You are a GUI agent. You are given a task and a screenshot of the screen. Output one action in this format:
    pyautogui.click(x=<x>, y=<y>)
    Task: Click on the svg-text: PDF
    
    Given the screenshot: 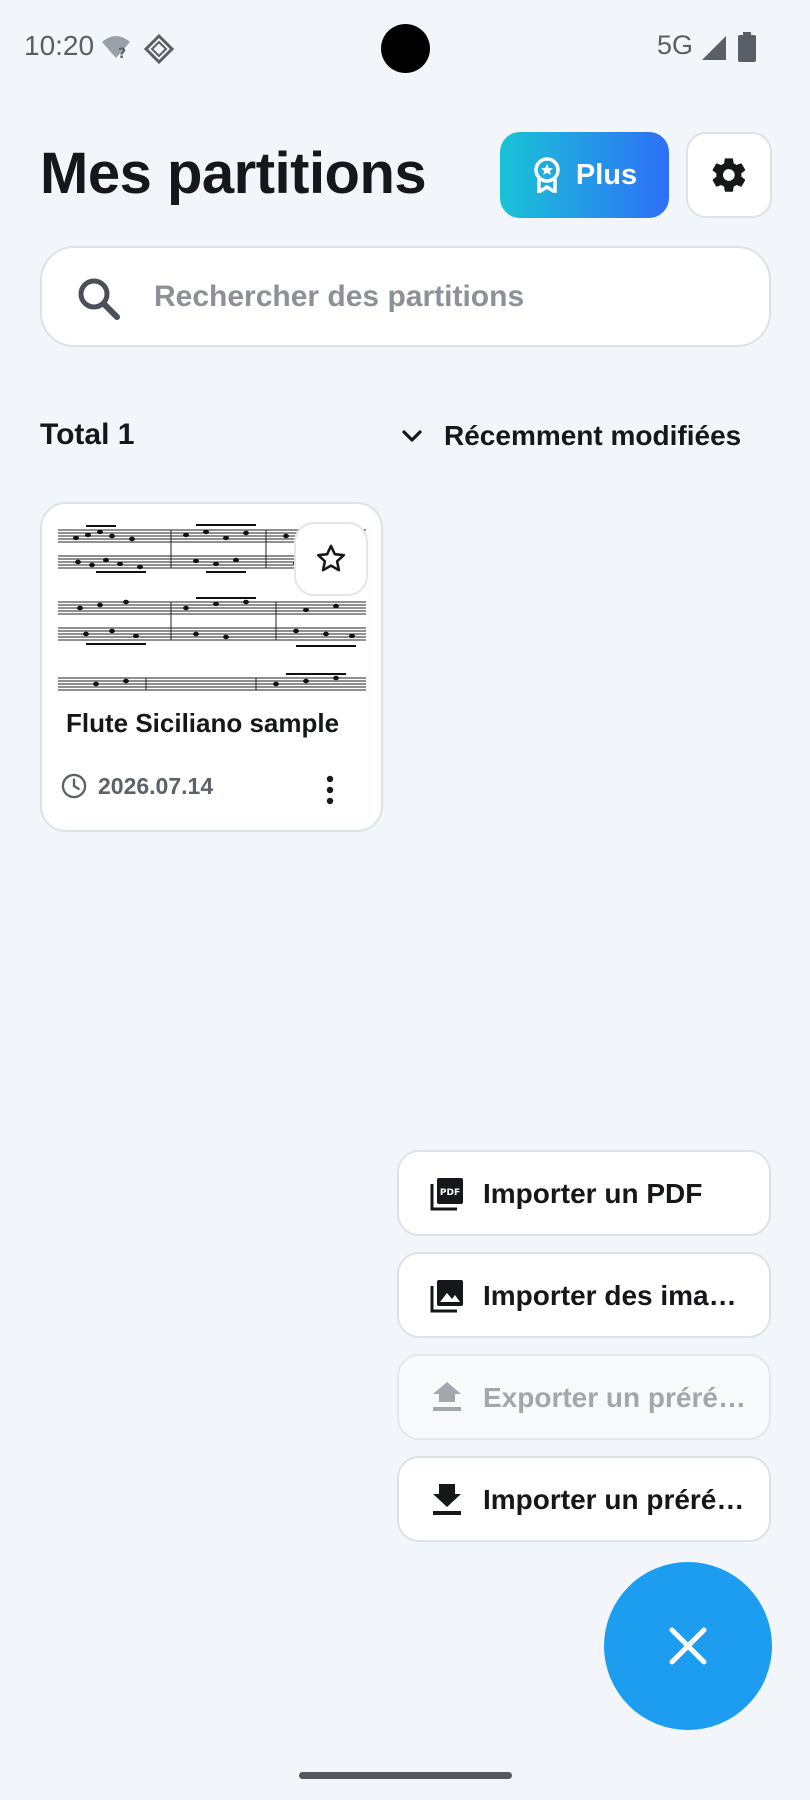 What is the action you would take?
    pyautogui.click(x=450, y=1193)
    